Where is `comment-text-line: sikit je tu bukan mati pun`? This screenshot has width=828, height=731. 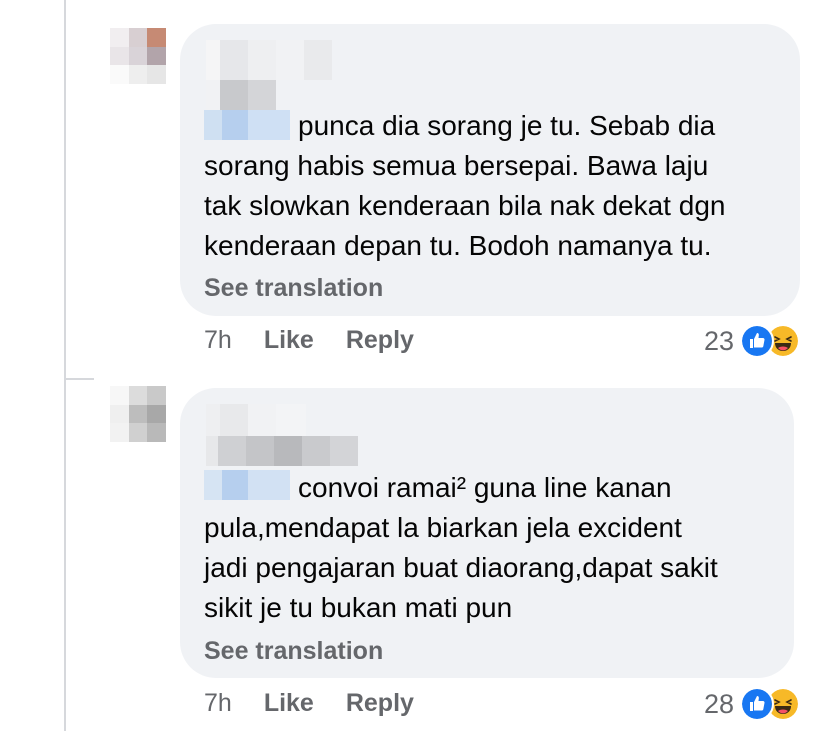 comment-text-line: sikit je tu bukan mati pun is located at coordinates (358, 607).